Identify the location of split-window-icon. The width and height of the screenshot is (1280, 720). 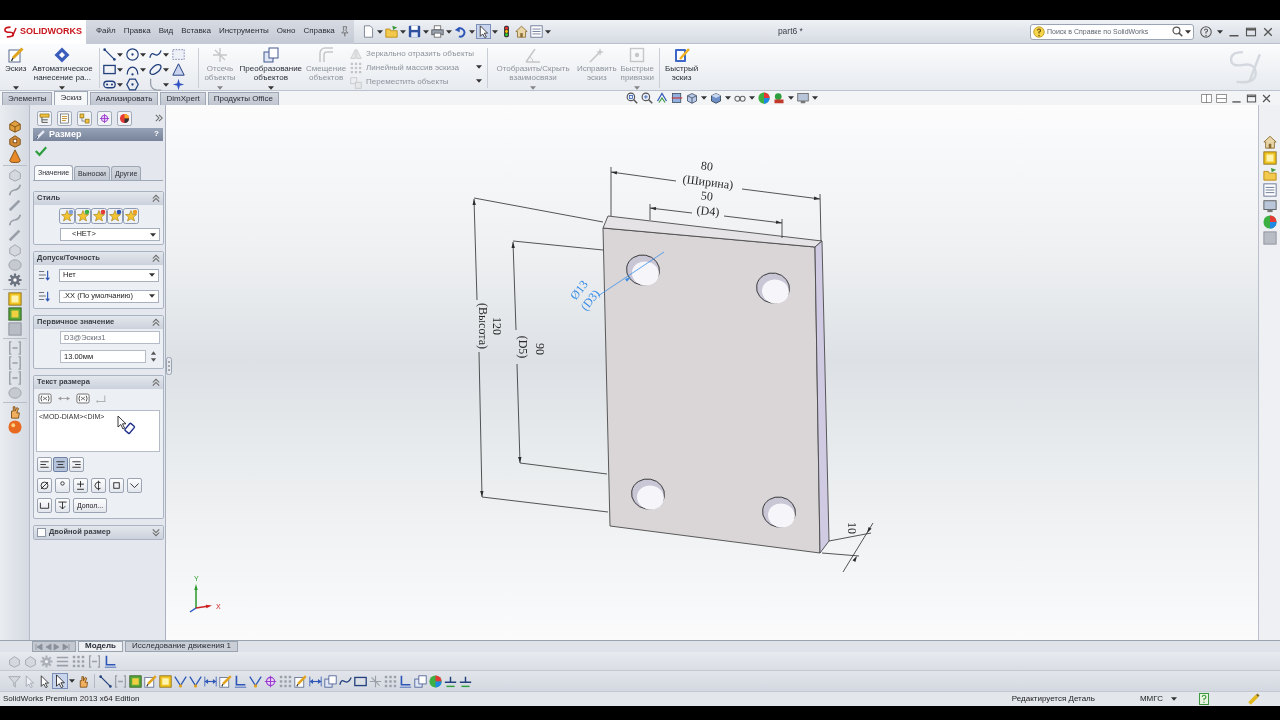
(1206, 98).